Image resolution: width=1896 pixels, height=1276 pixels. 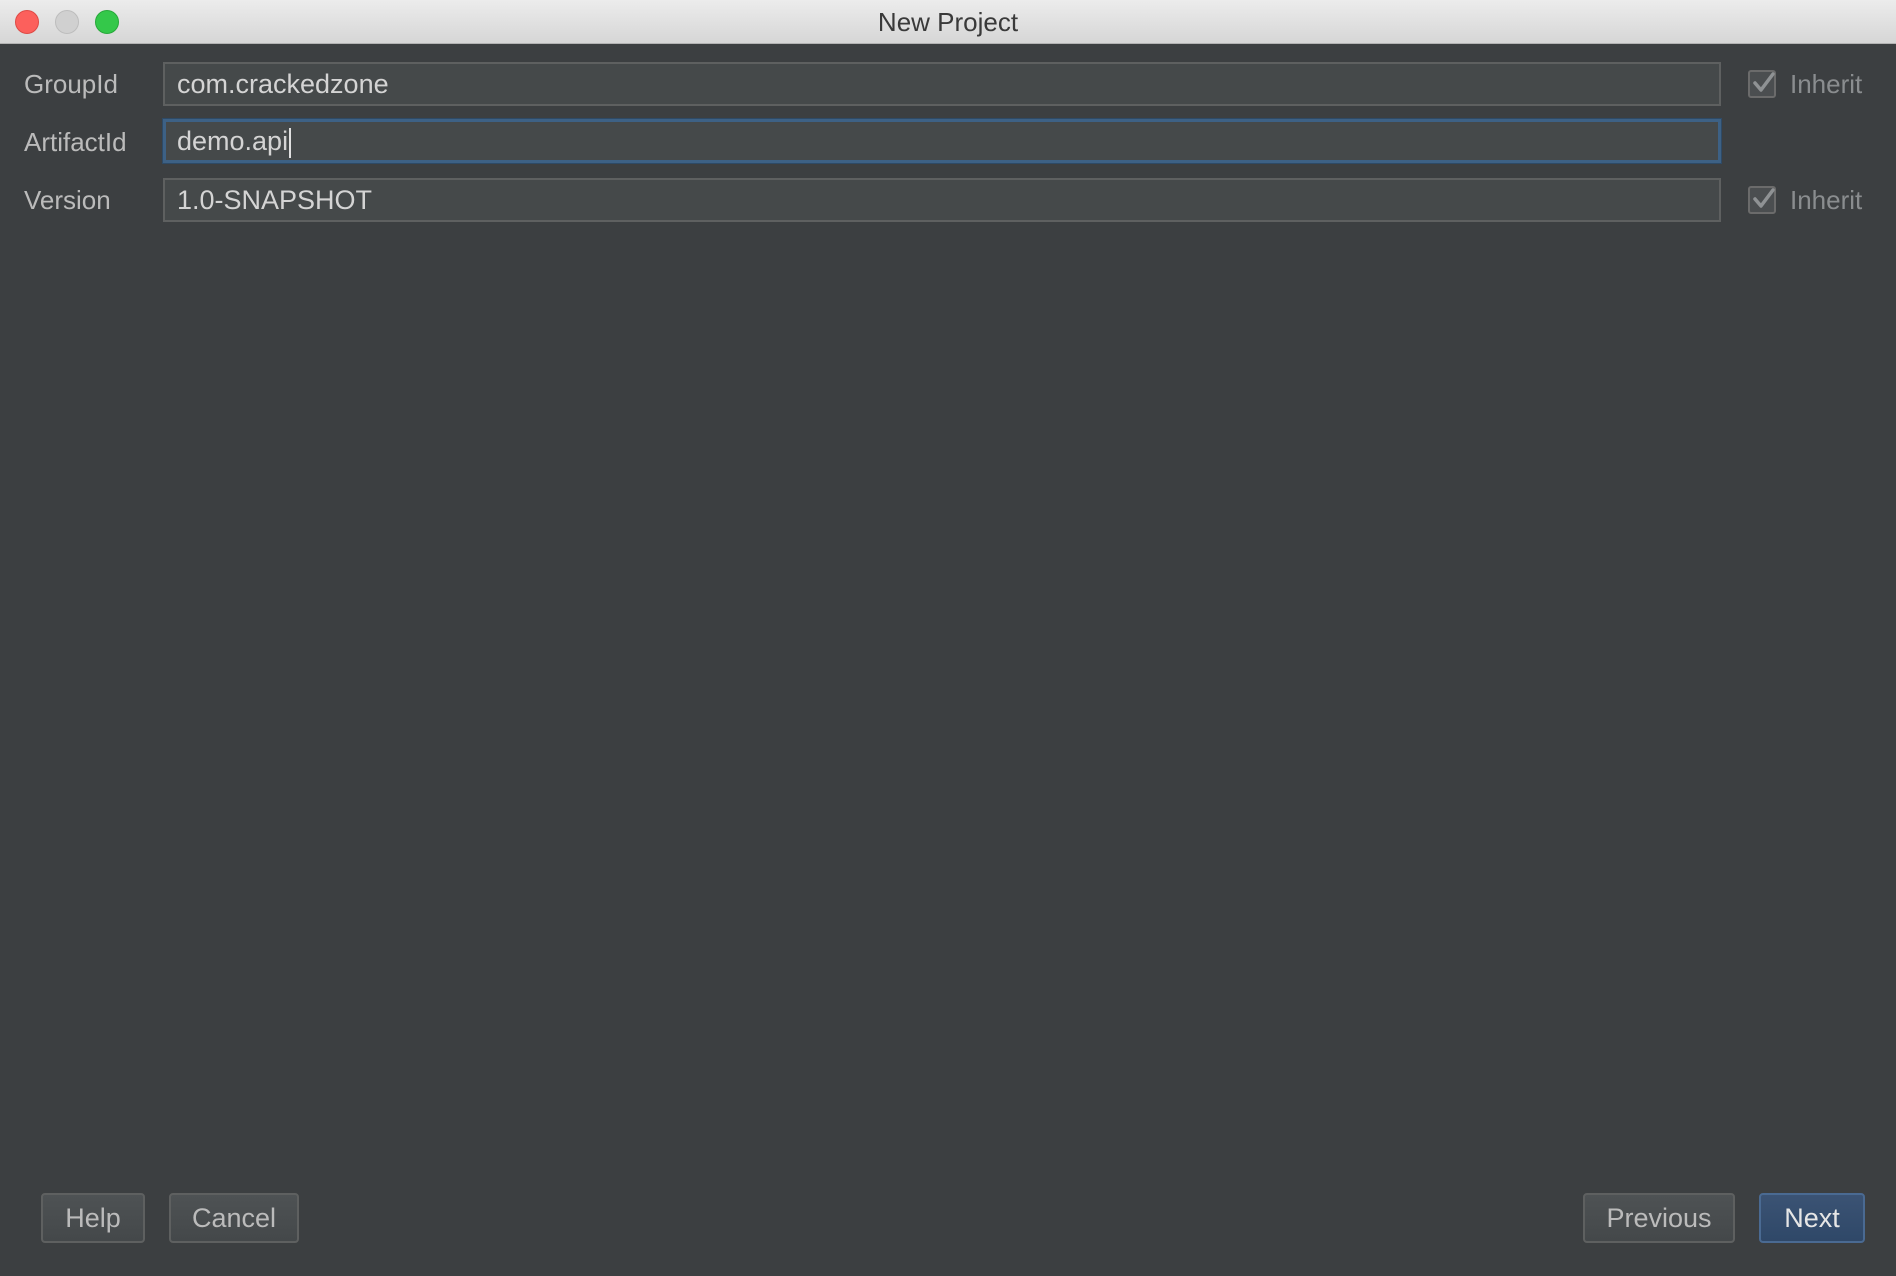 What do you see at coordinates (71, 84) in the screenshot?
I see `group-id-label: GroupId` at bounding box center [71, 84].